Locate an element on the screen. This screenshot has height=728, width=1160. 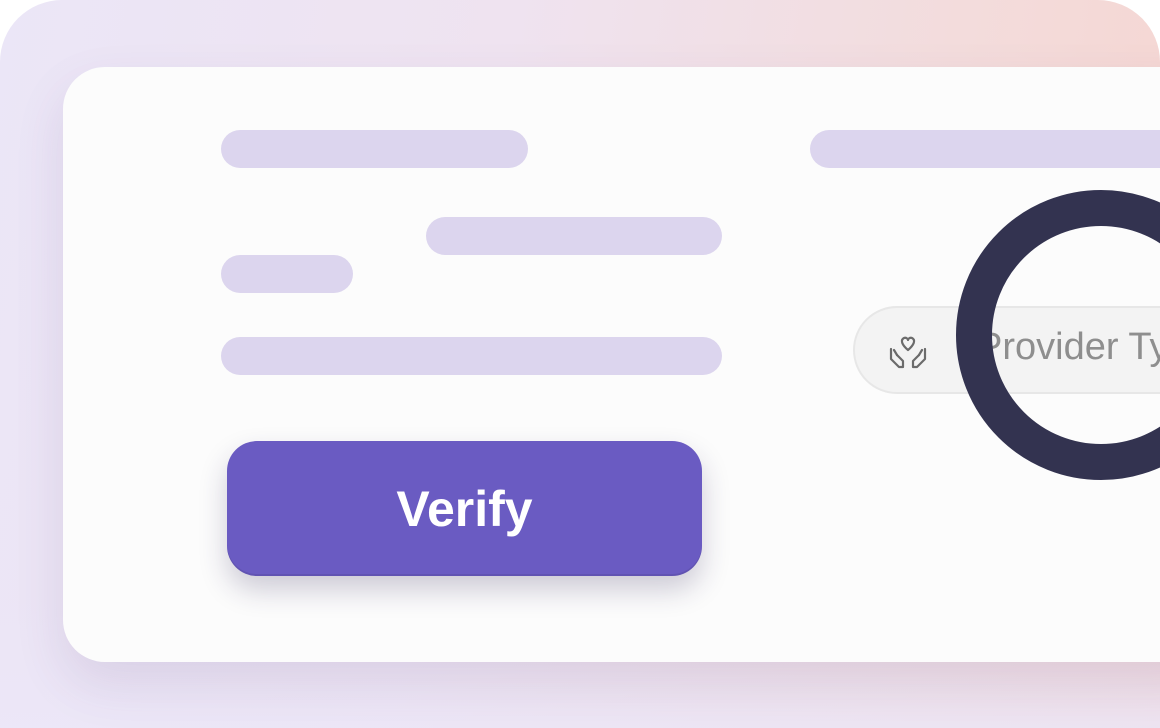
verify-button: Verify is located at coordinates (464, 508).